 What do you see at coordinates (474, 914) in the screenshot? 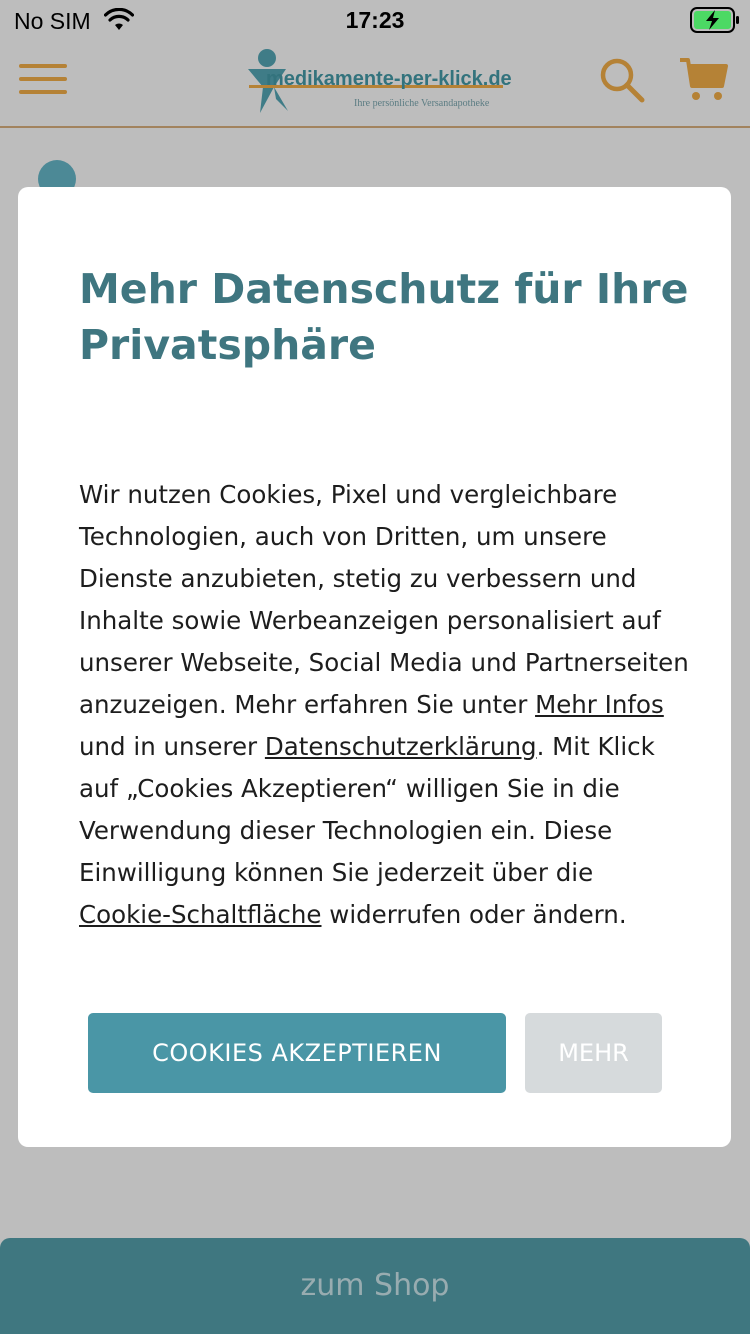
I see `body-text-4: widerrufen oder ändern.` at bounding box center [474, 914].